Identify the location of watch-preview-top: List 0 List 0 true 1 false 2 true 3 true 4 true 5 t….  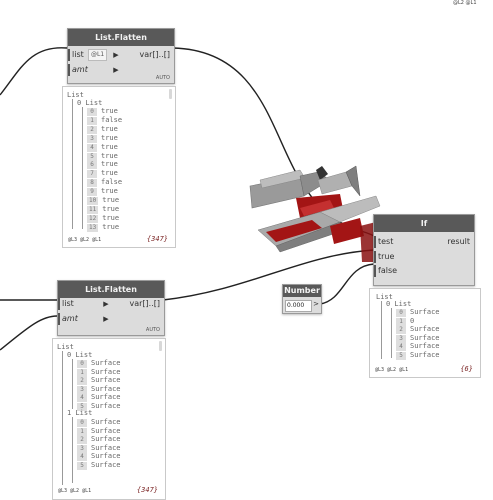
(119, 167).